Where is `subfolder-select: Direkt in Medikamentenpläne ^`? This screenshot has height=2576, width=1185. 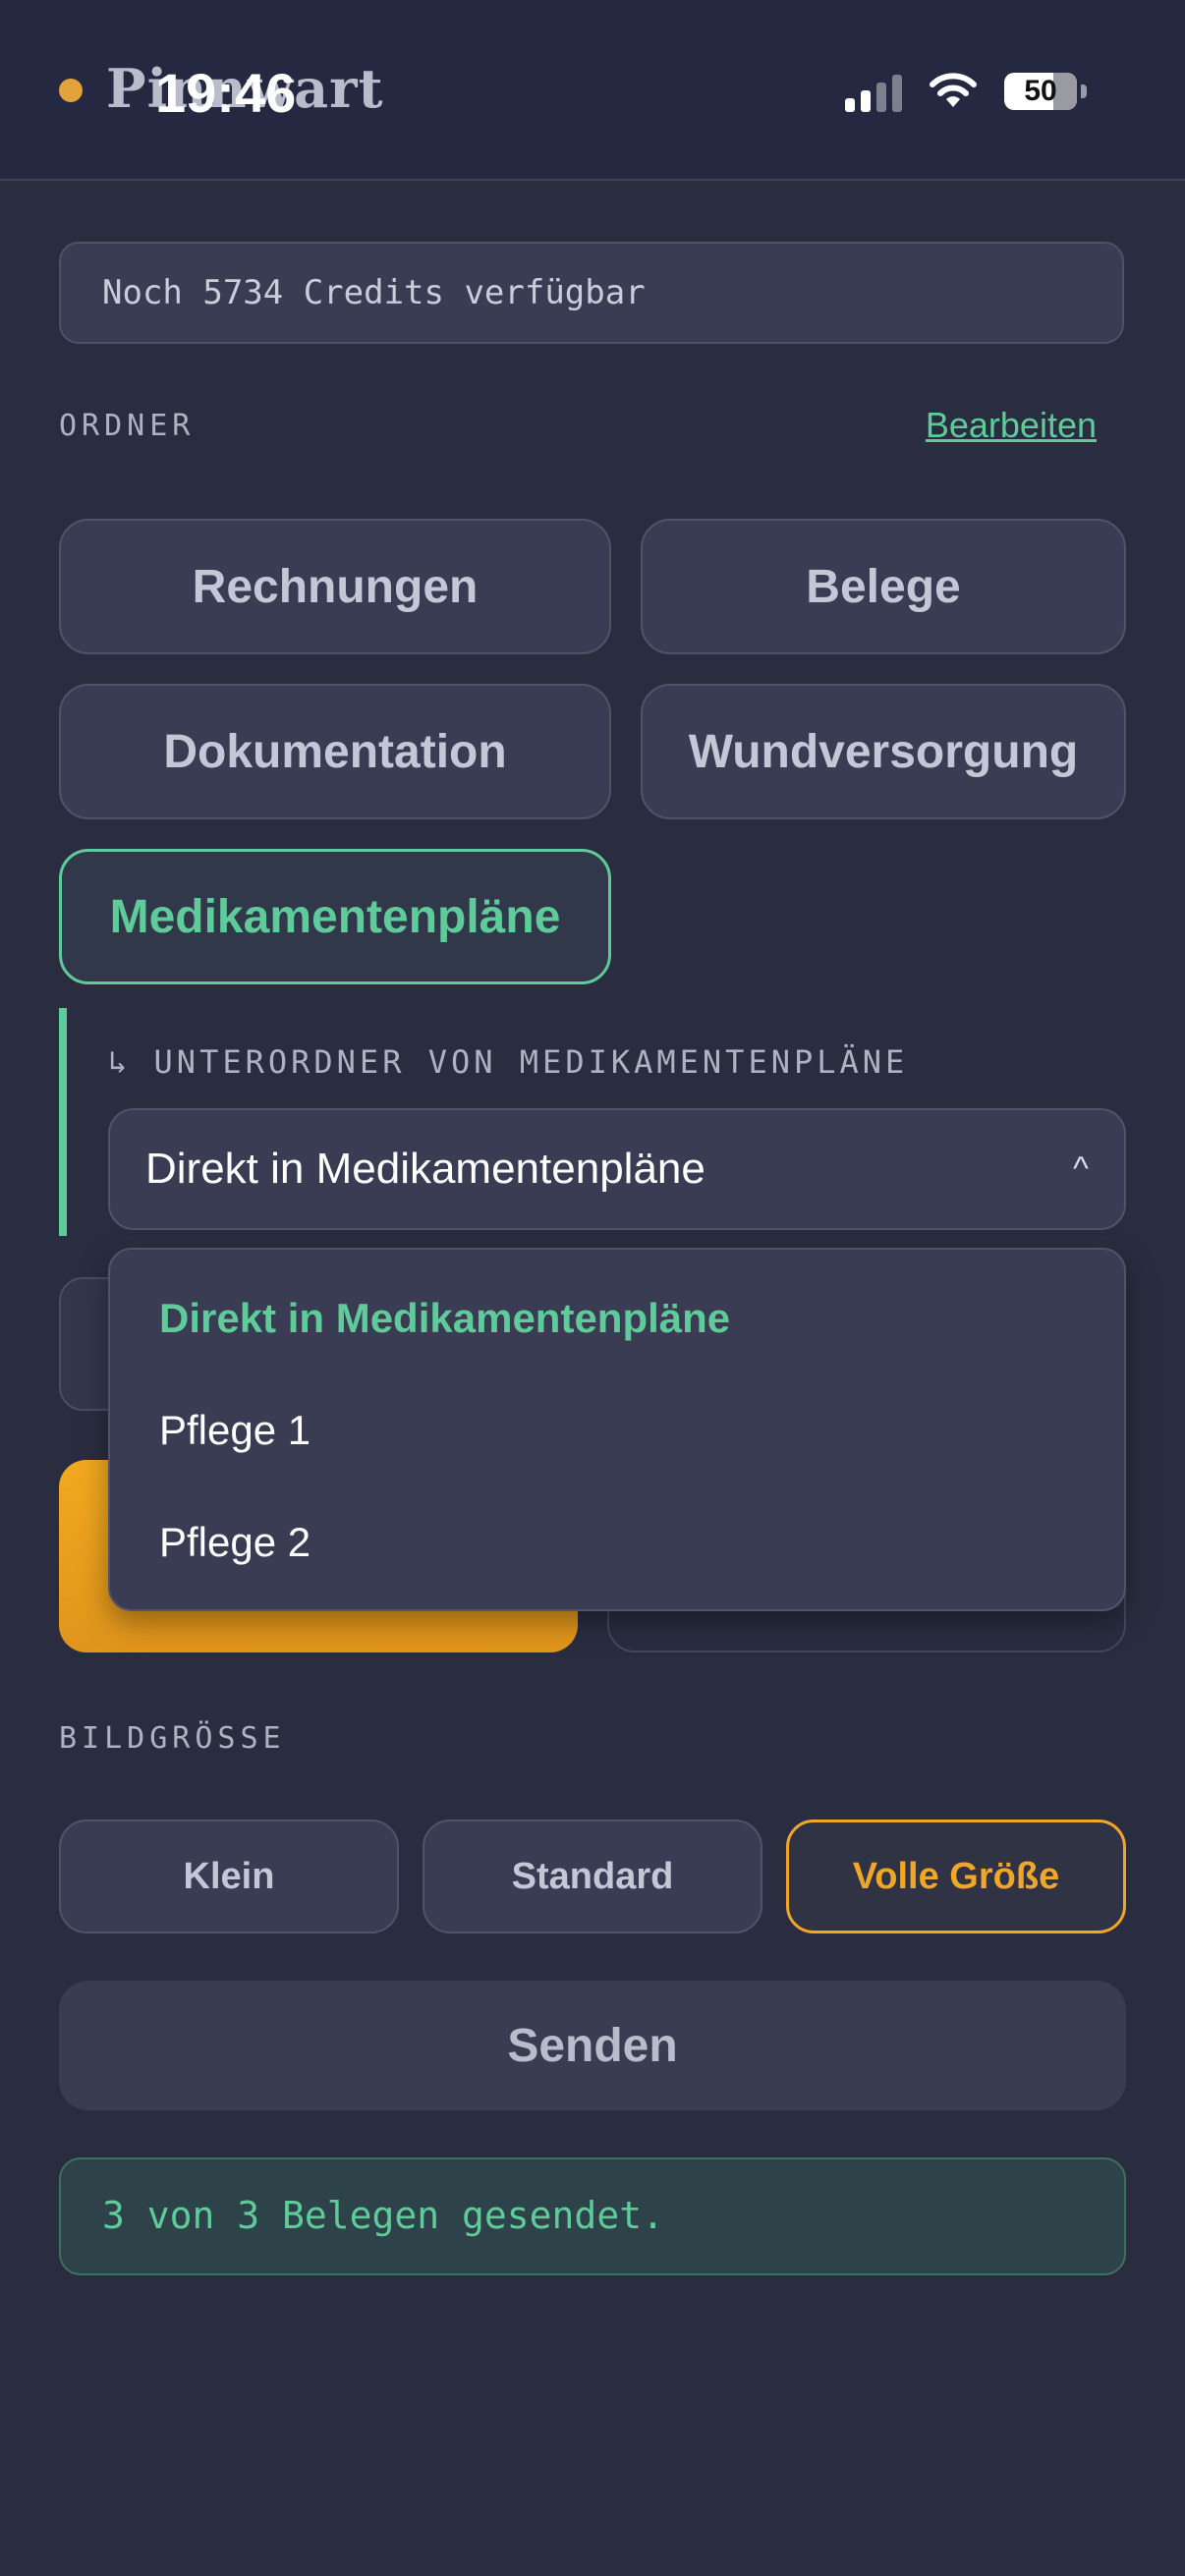
subfolder-select: Direkt in Medikamentenpläne ^ is located at coordinates (617, 1169).